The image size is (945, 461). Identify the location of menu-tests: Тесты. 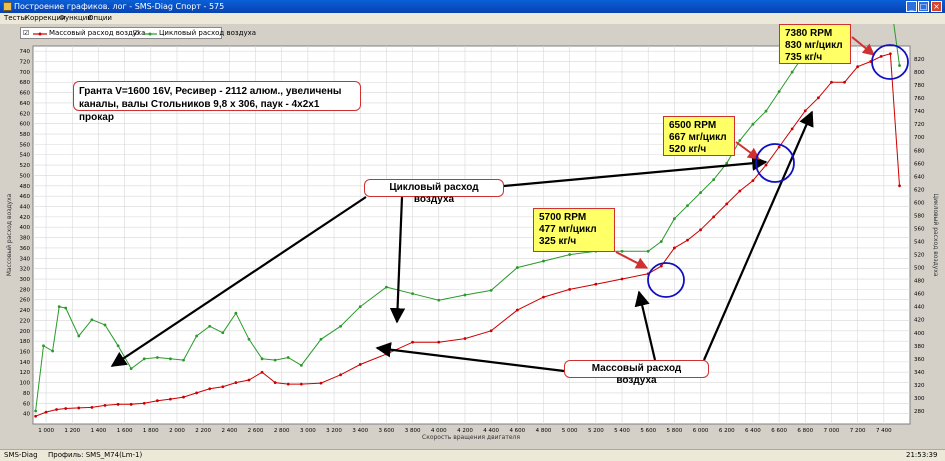
(15, 18).